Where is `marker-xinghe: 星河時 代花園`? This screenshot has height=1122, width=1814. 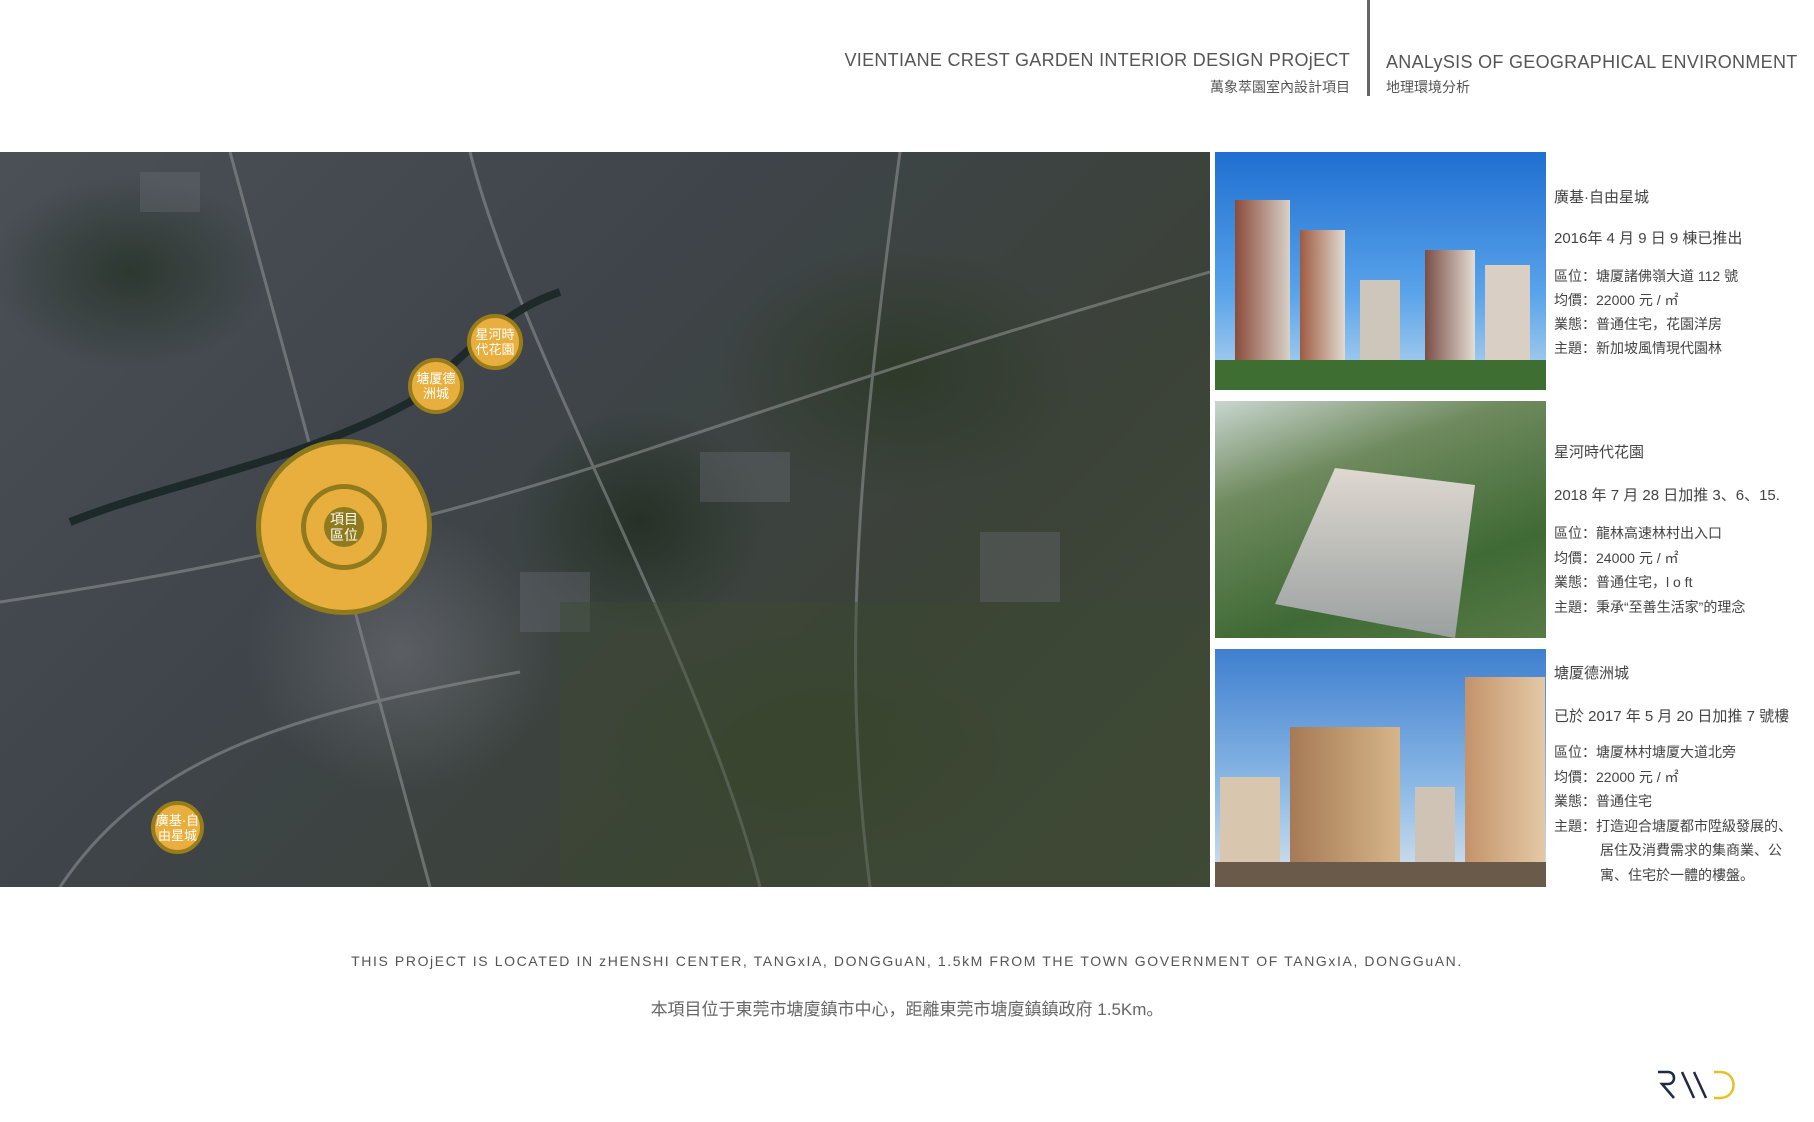 marker-xinghe: 星河時 代花園 is located at coordinates (495, 342).